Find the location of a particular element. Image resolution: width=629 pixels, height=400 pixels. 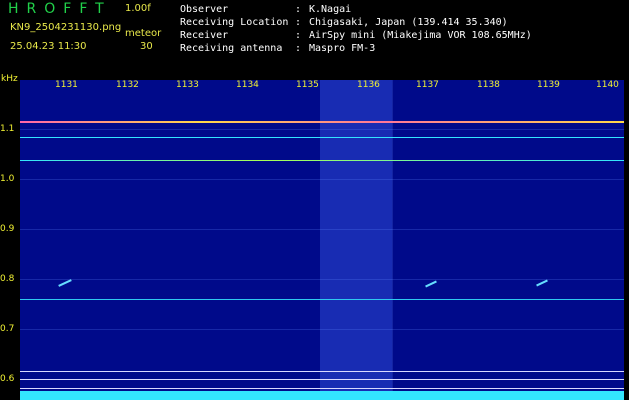

app-title: HROFFT is located at coordinates (60, 9).